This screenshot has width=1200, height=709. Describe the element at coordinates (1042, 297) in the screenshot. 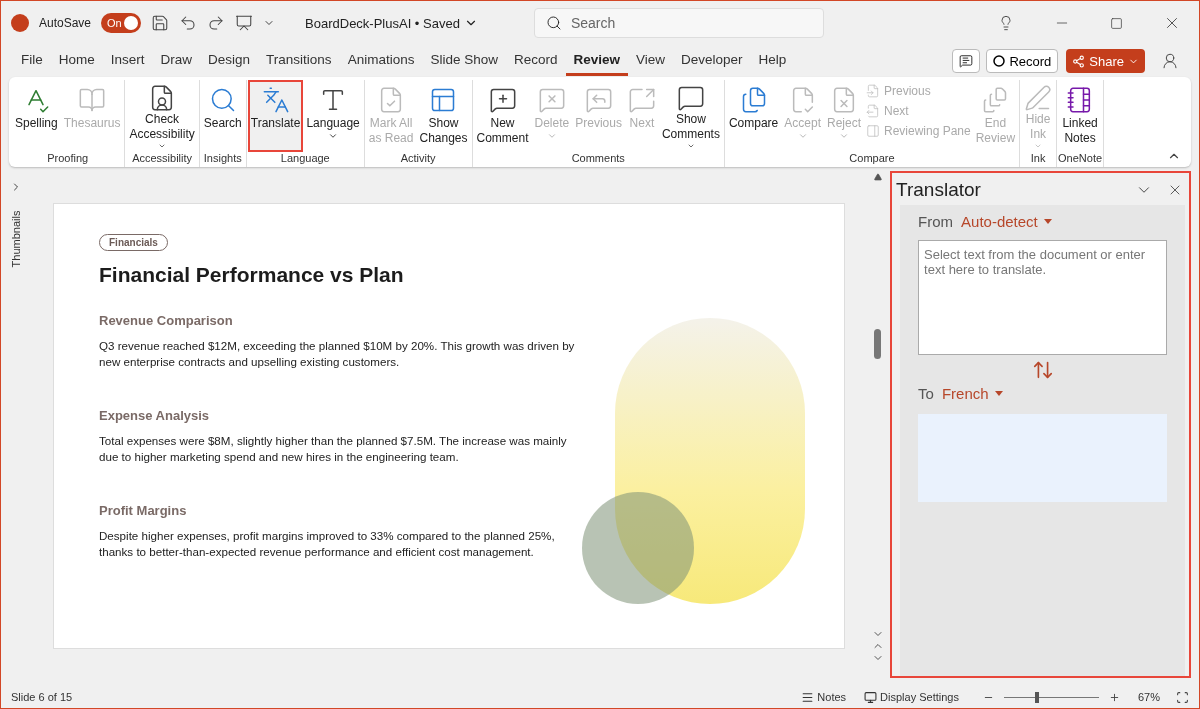

I see `source-text-field: Select text from the document or enter text here to translate.` at that location.